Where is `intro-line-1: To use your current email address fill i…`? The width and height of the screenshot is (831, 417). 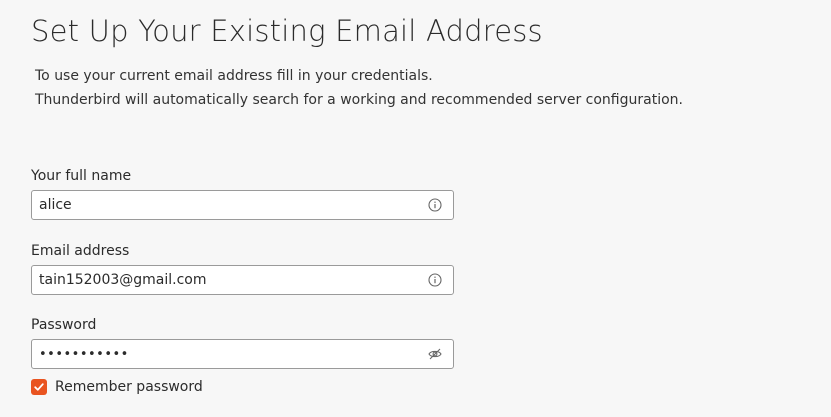
intro-line-1: To use your current email address fill i… is located at coordinates (234, 76).